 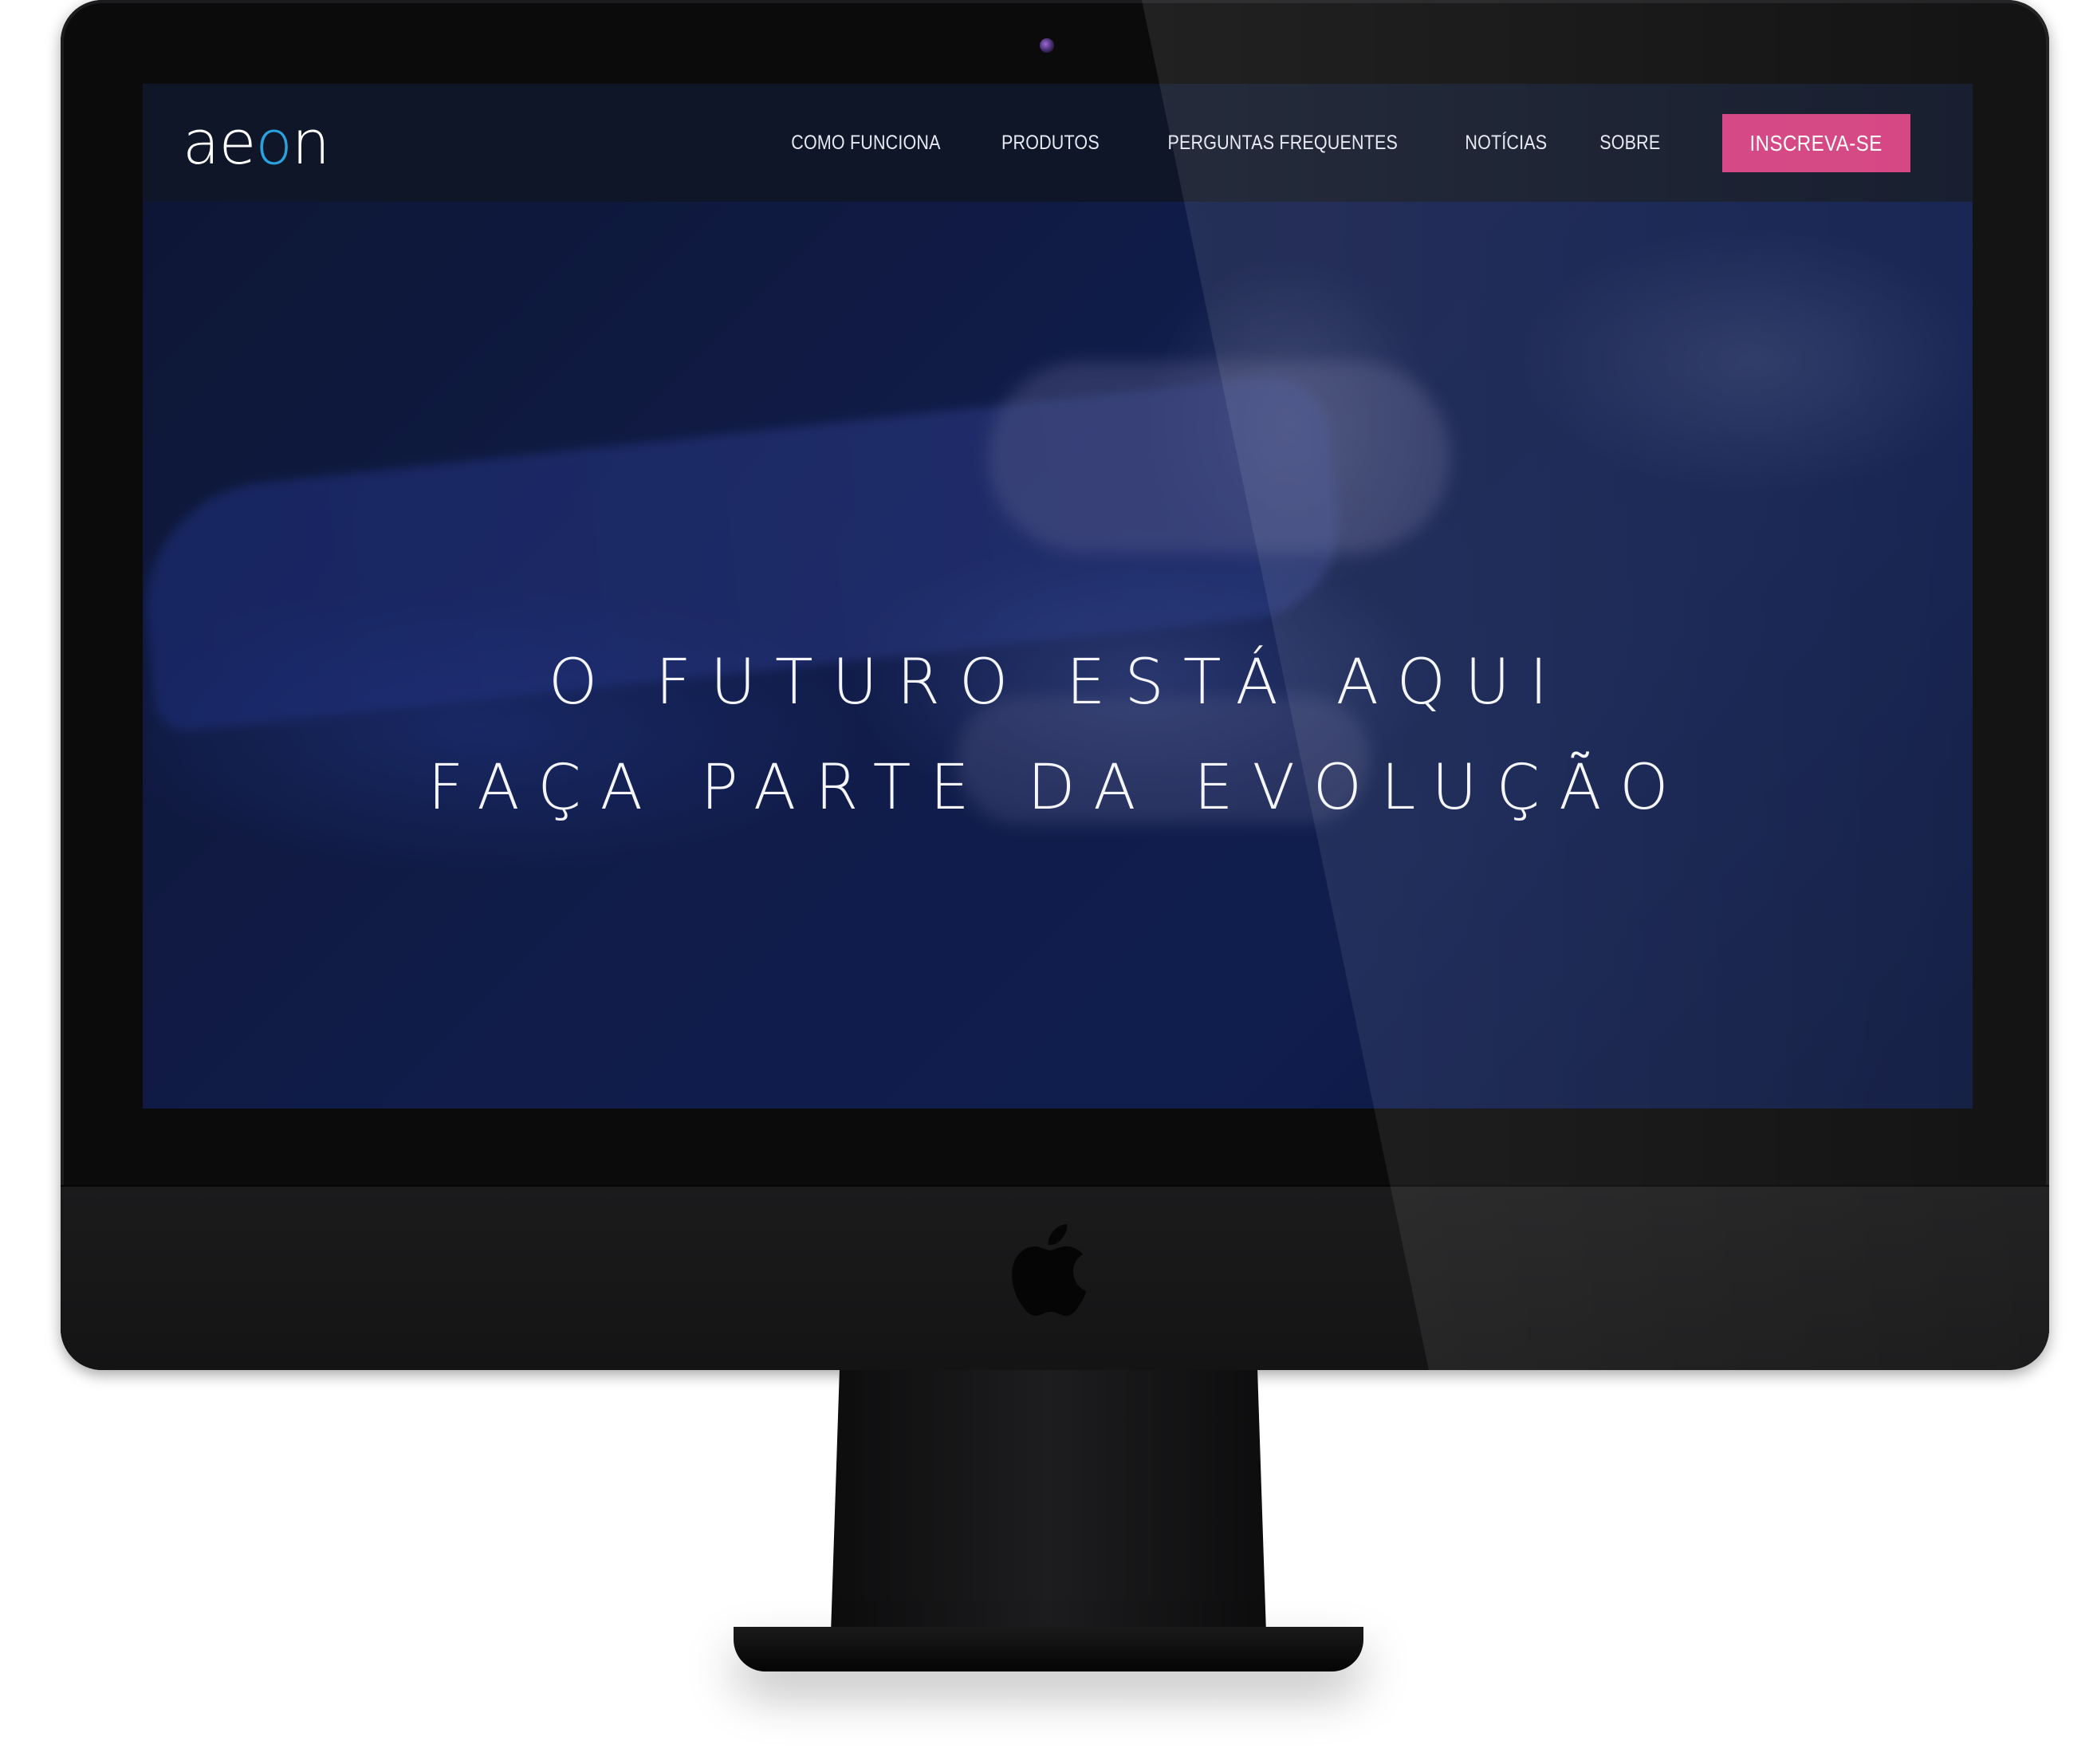 I want to click on subscribe-button: INSCREVA-SE, so click(x=1816, y=143).